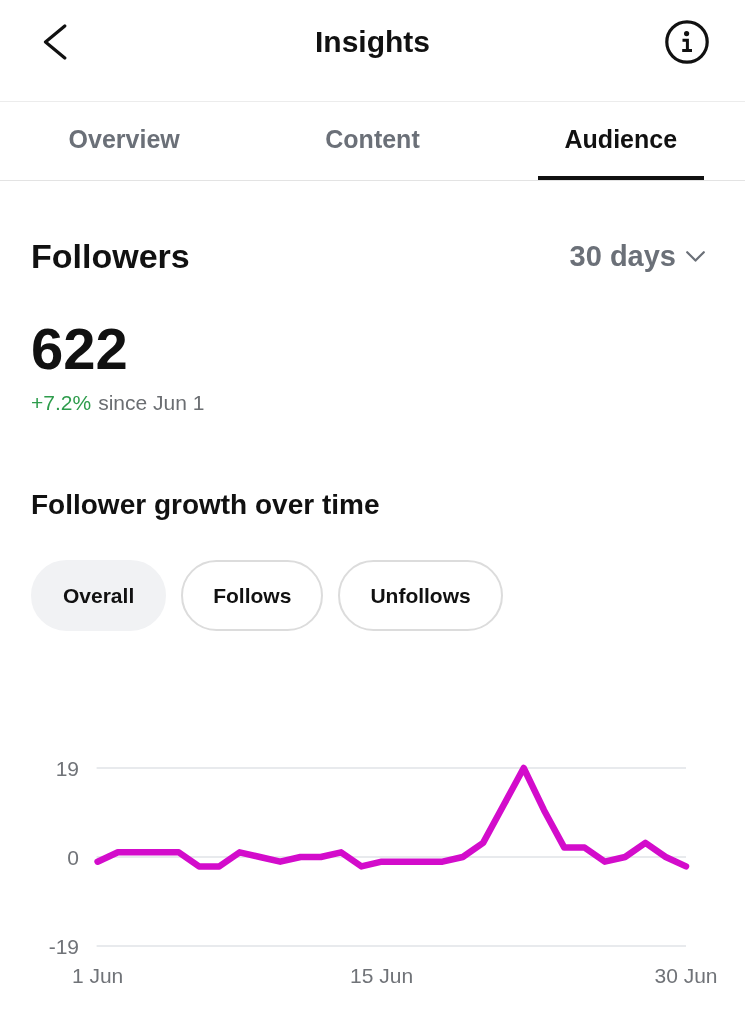 This screenshot has width=745, height=1024. I want to click on x-tick-label: 1 Jun, so click(97, 975).